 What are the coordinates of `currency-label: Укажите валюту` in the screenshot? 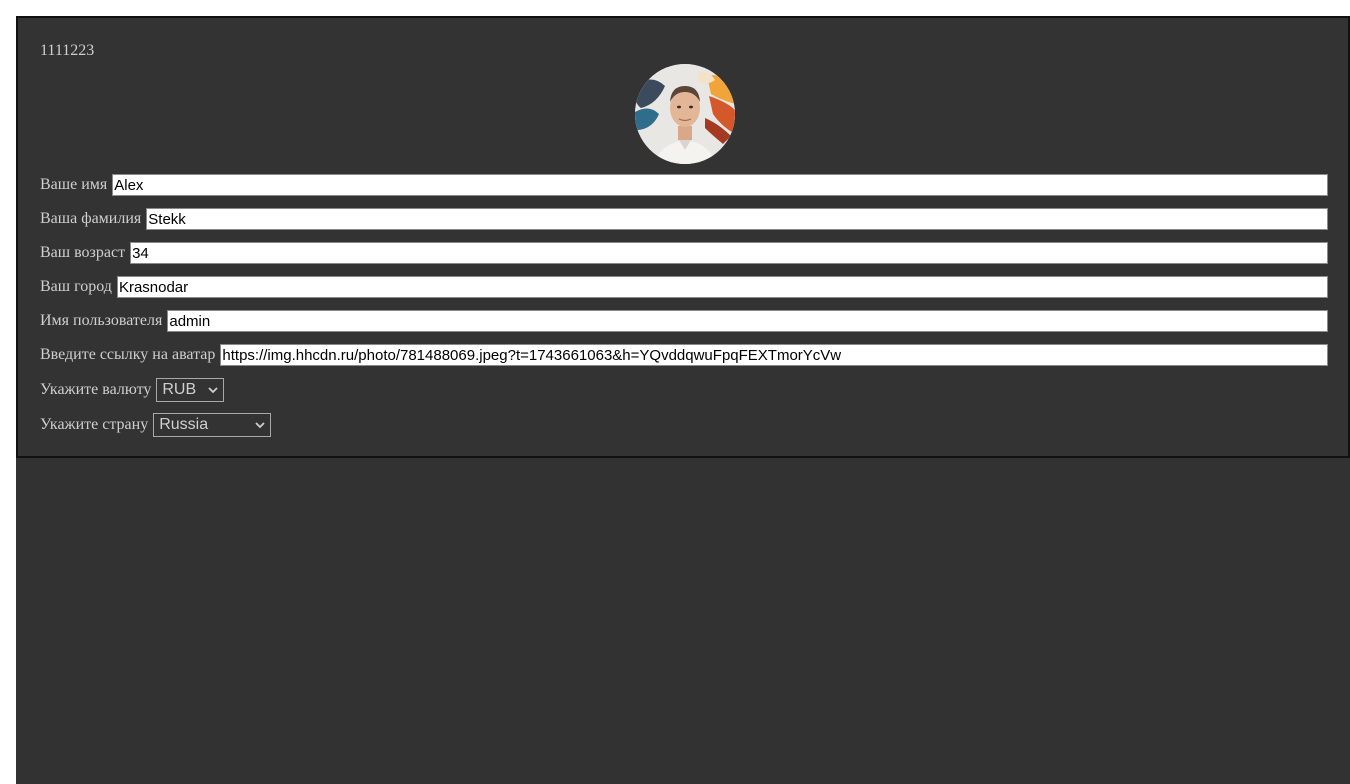 It's located at (96, 389).